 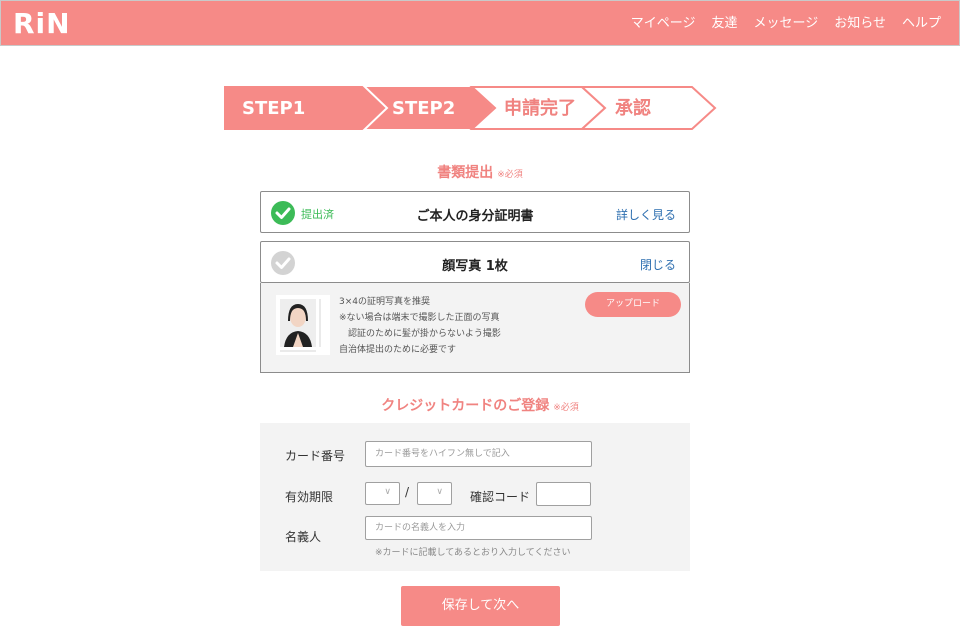 What do you see at coordinates (398, 350) in the screenshot?
I see `instruction-line: 自治体提出のために必要です` at bounding box center [398, 350].